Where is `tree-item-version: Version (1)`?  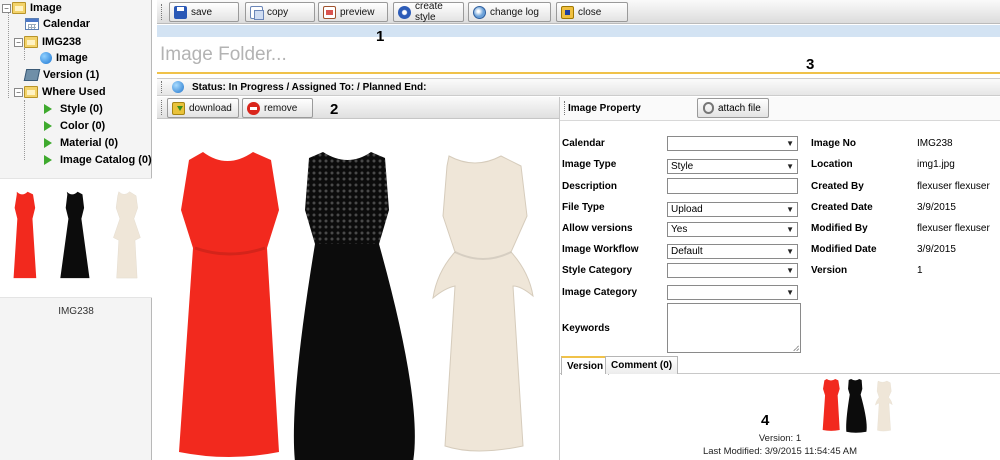
tree-item-version: Version (1) is located at coordinates (61, 75).